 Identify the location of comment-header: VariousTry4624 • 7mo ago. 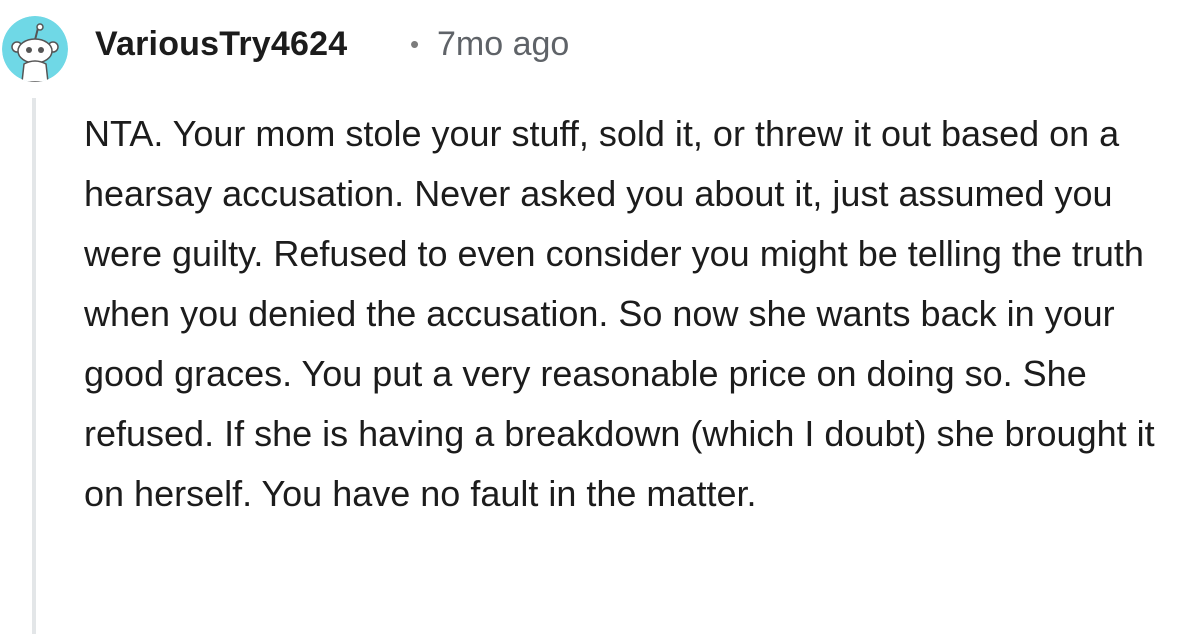
(590, 45).